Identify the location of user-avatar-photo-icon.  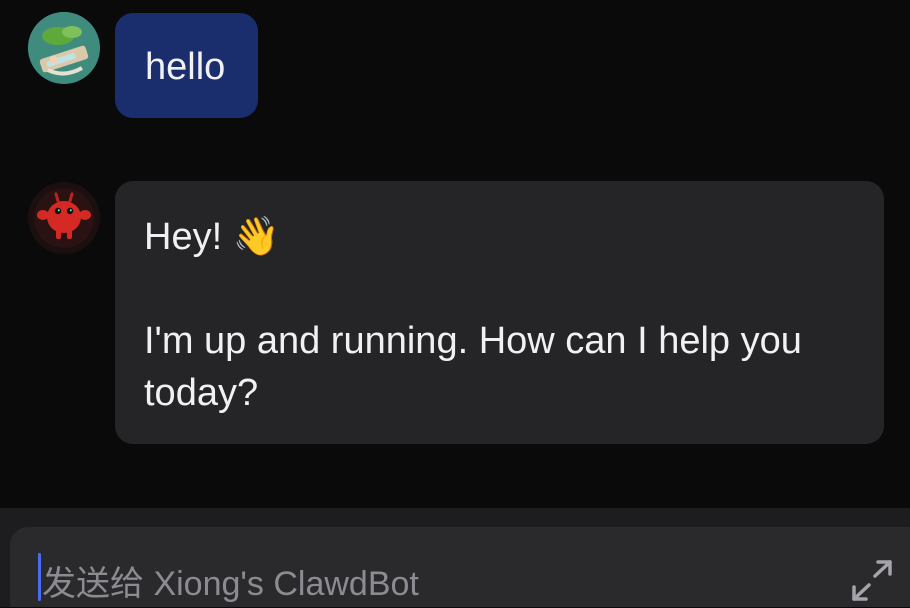
(64, 48).